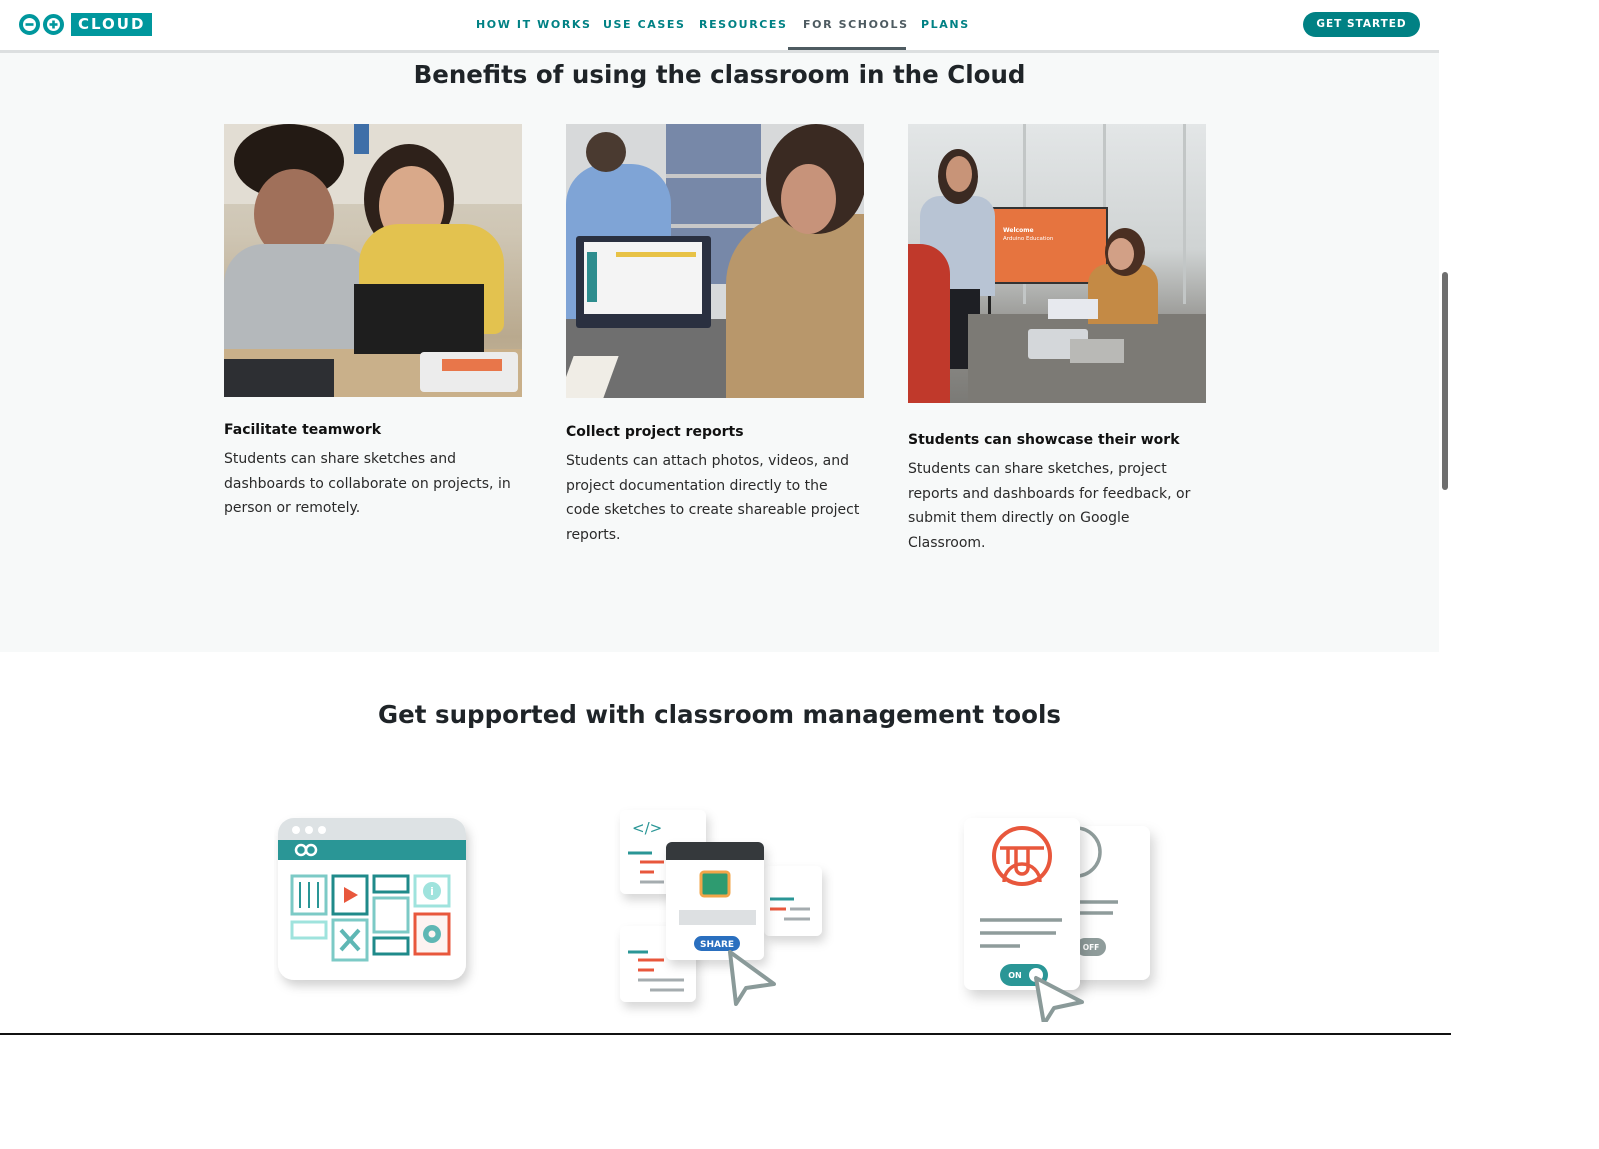 The width and height of the screenshot is (1599, 1149). I want to click on screen-subtitle: Arduino Education, so click(1028, 239).